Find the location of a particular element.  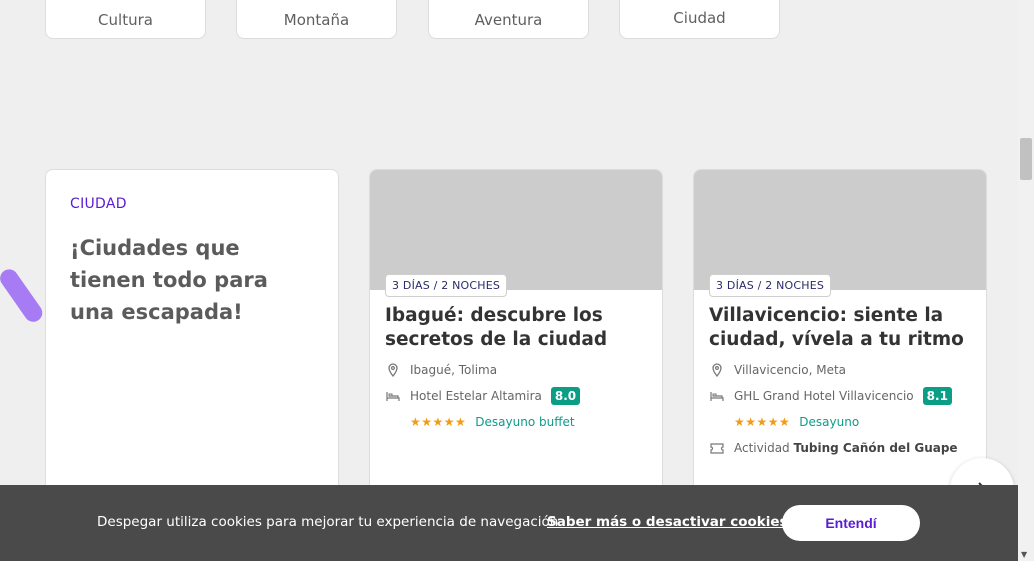

hotel-name: GHL Grand Hotel Villavicencio is located at coordinates (824, 396).